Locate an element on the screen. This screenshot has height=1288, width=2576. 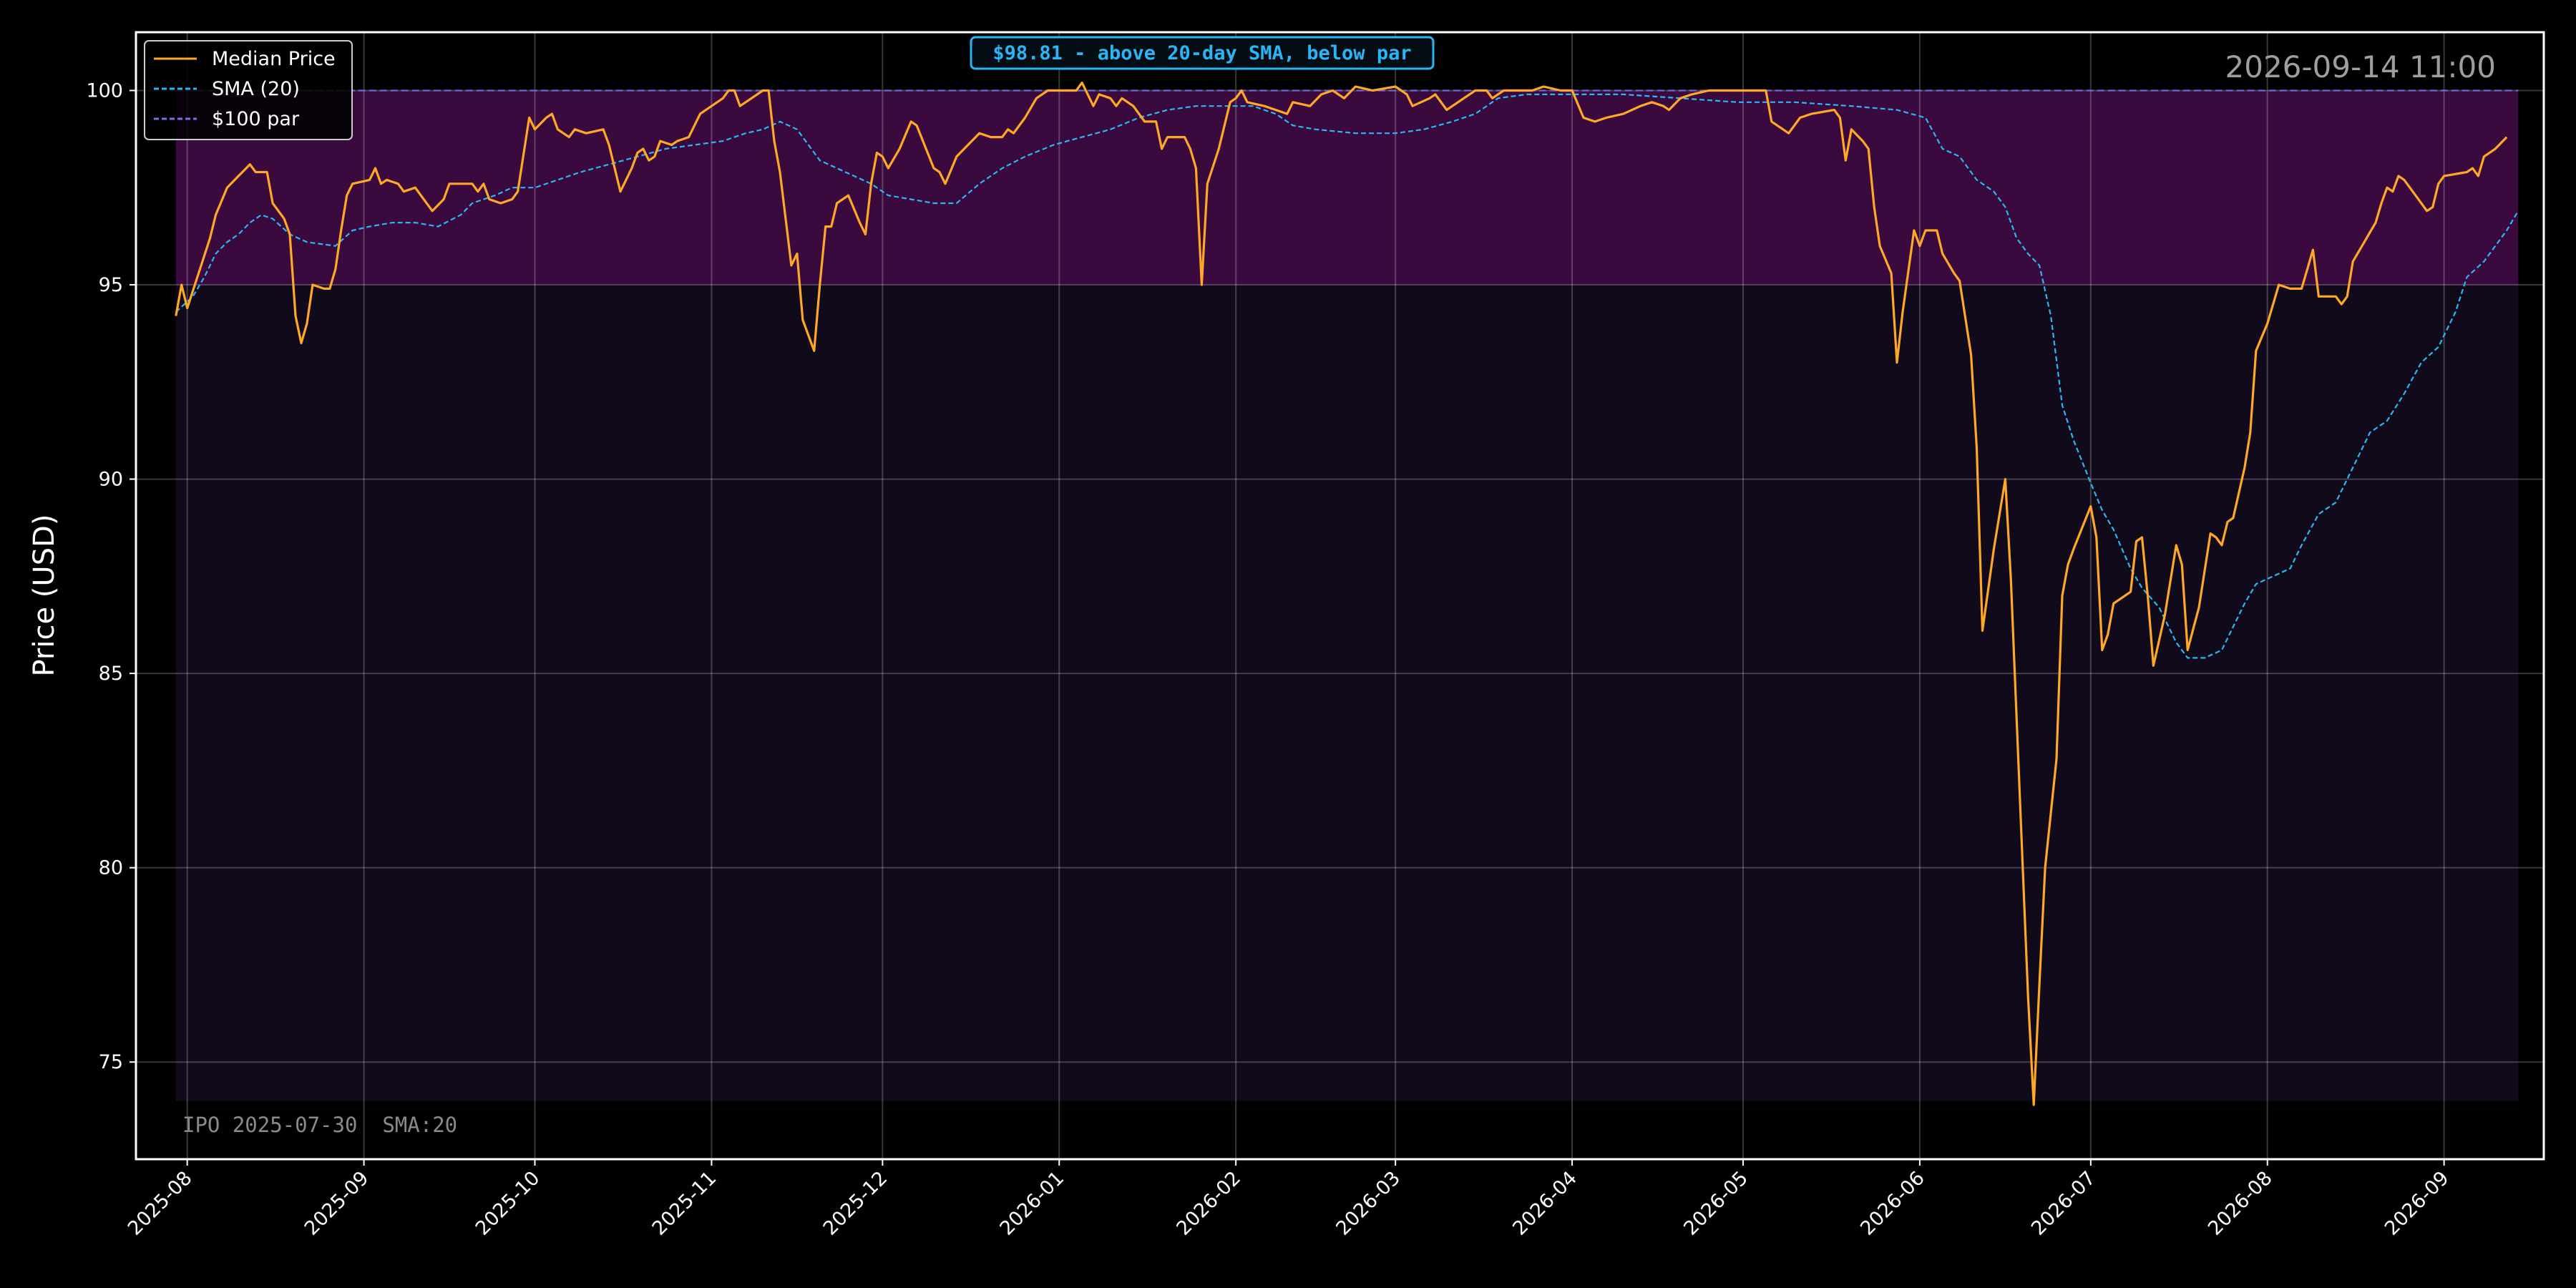
tick-label-y-75: 75 is located at coordinates (111, 1062).